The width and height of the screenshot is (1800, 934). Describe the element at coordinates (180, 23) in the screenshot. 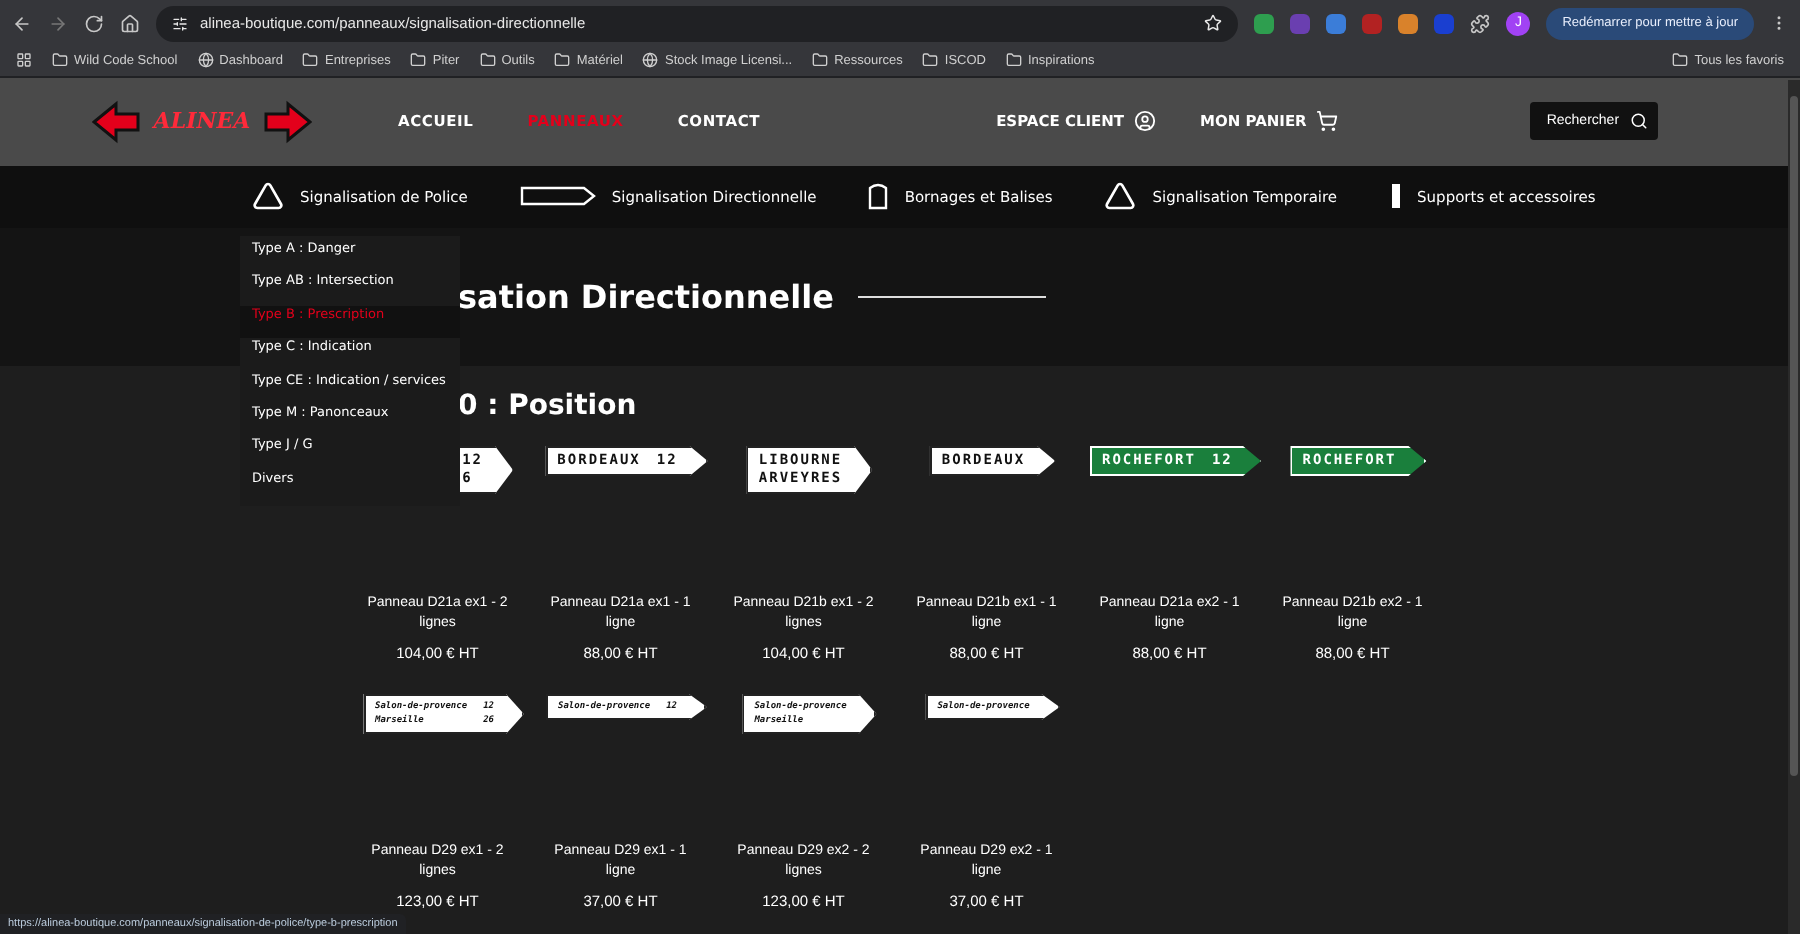

I see `site-settings-icon` at that location.